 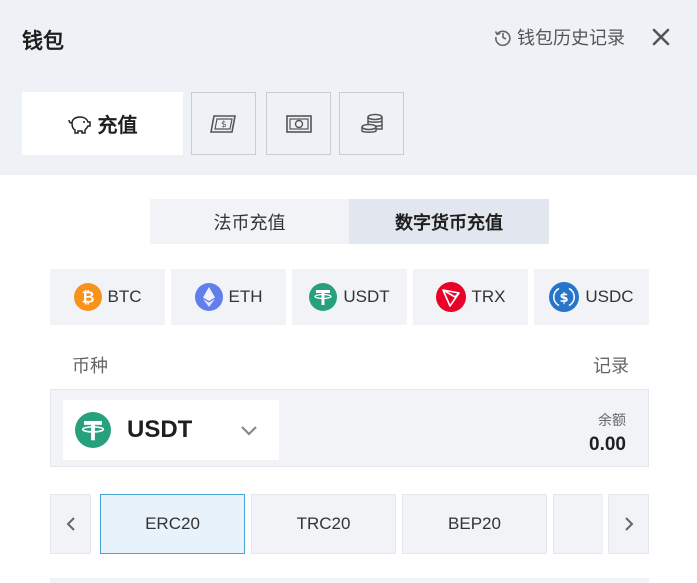 I want to click on close-icon, so click(x=661, y=37).